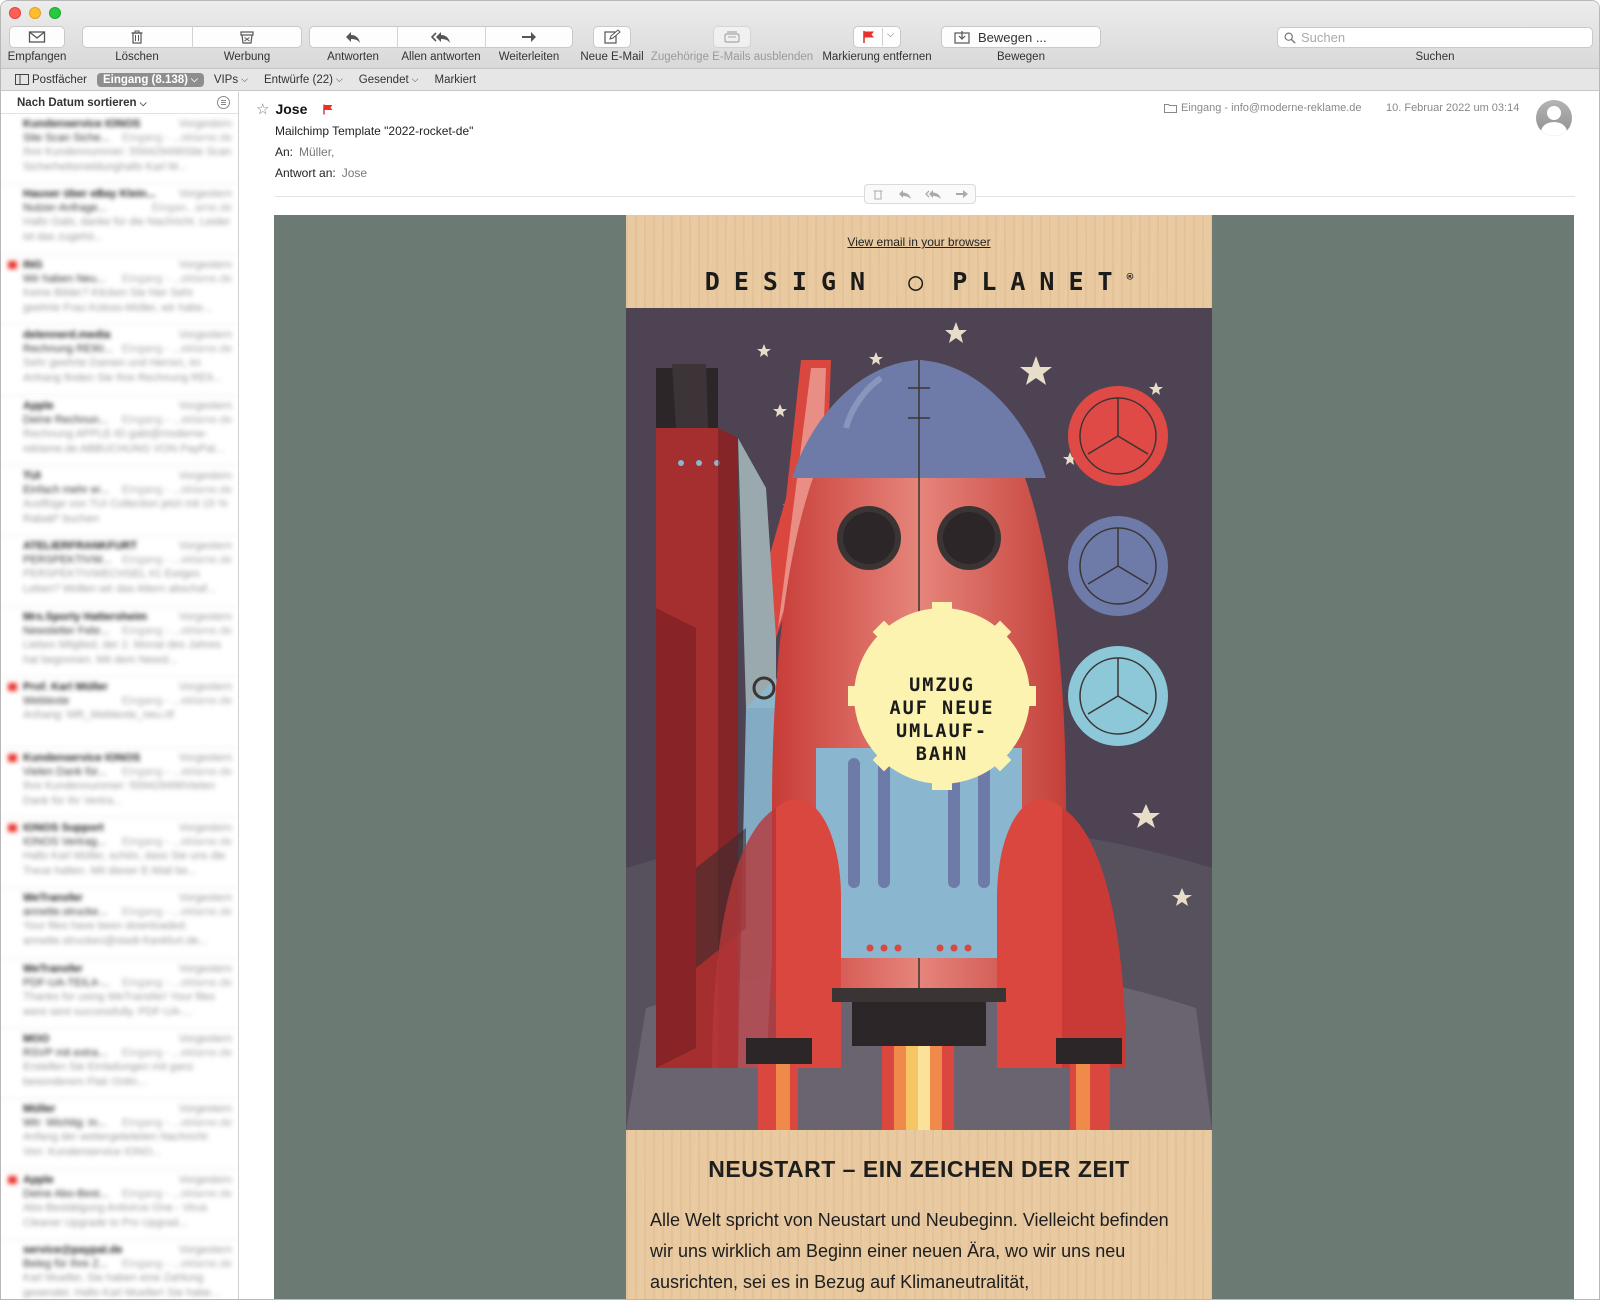 The image size is (1600, 1300). I want to click on vips-favorite-label: VIPs, so click(226, 79).